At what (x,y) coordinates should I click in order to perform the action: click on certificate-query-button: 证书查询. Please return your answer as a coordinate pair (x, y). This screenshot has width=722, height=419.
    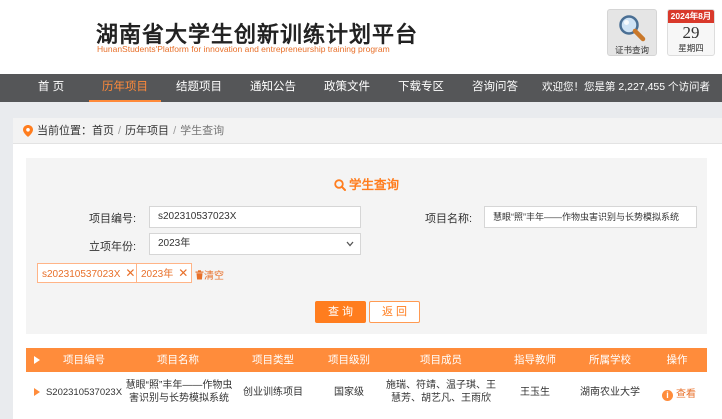
    Looking at the image, I should click on (632, 32).